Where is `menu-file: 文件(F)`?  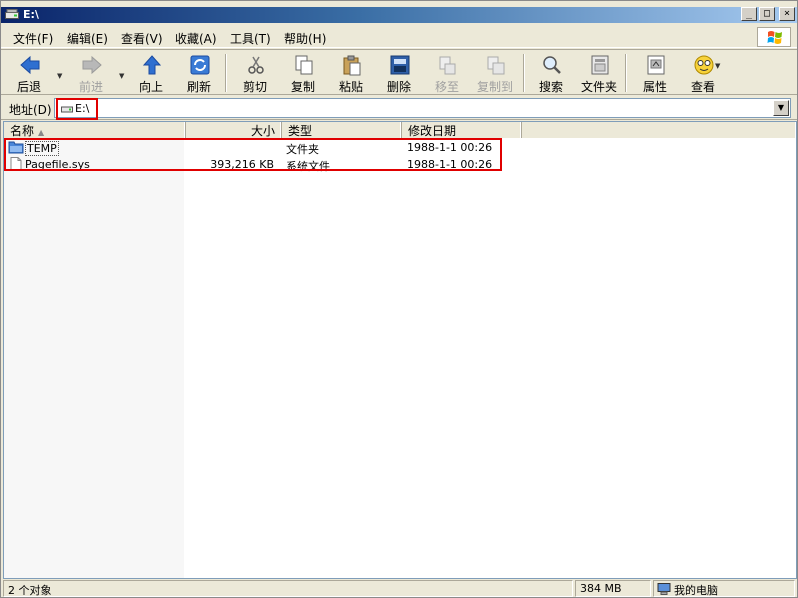 menu-file: 文件(F) is located at coordinates (33, 38).